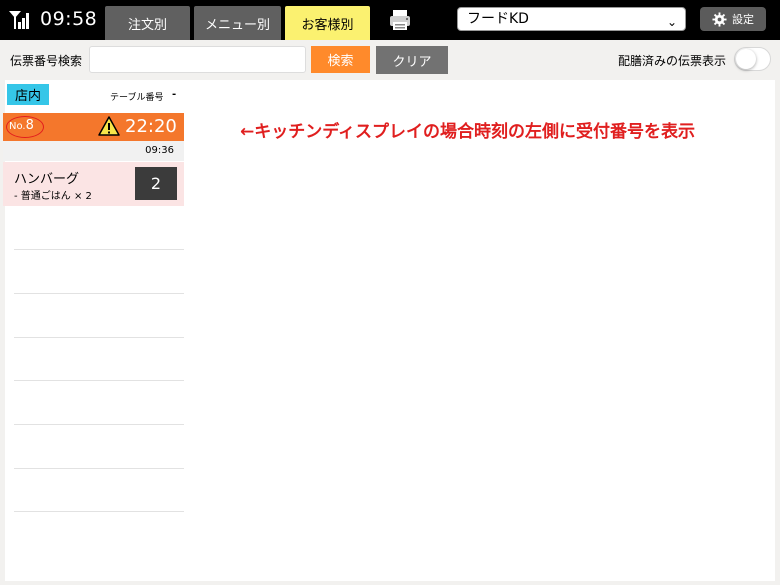  Describe the element at coordinates (498, 19) in the screenshot. I see `store-select-value: フードKD` at that location.